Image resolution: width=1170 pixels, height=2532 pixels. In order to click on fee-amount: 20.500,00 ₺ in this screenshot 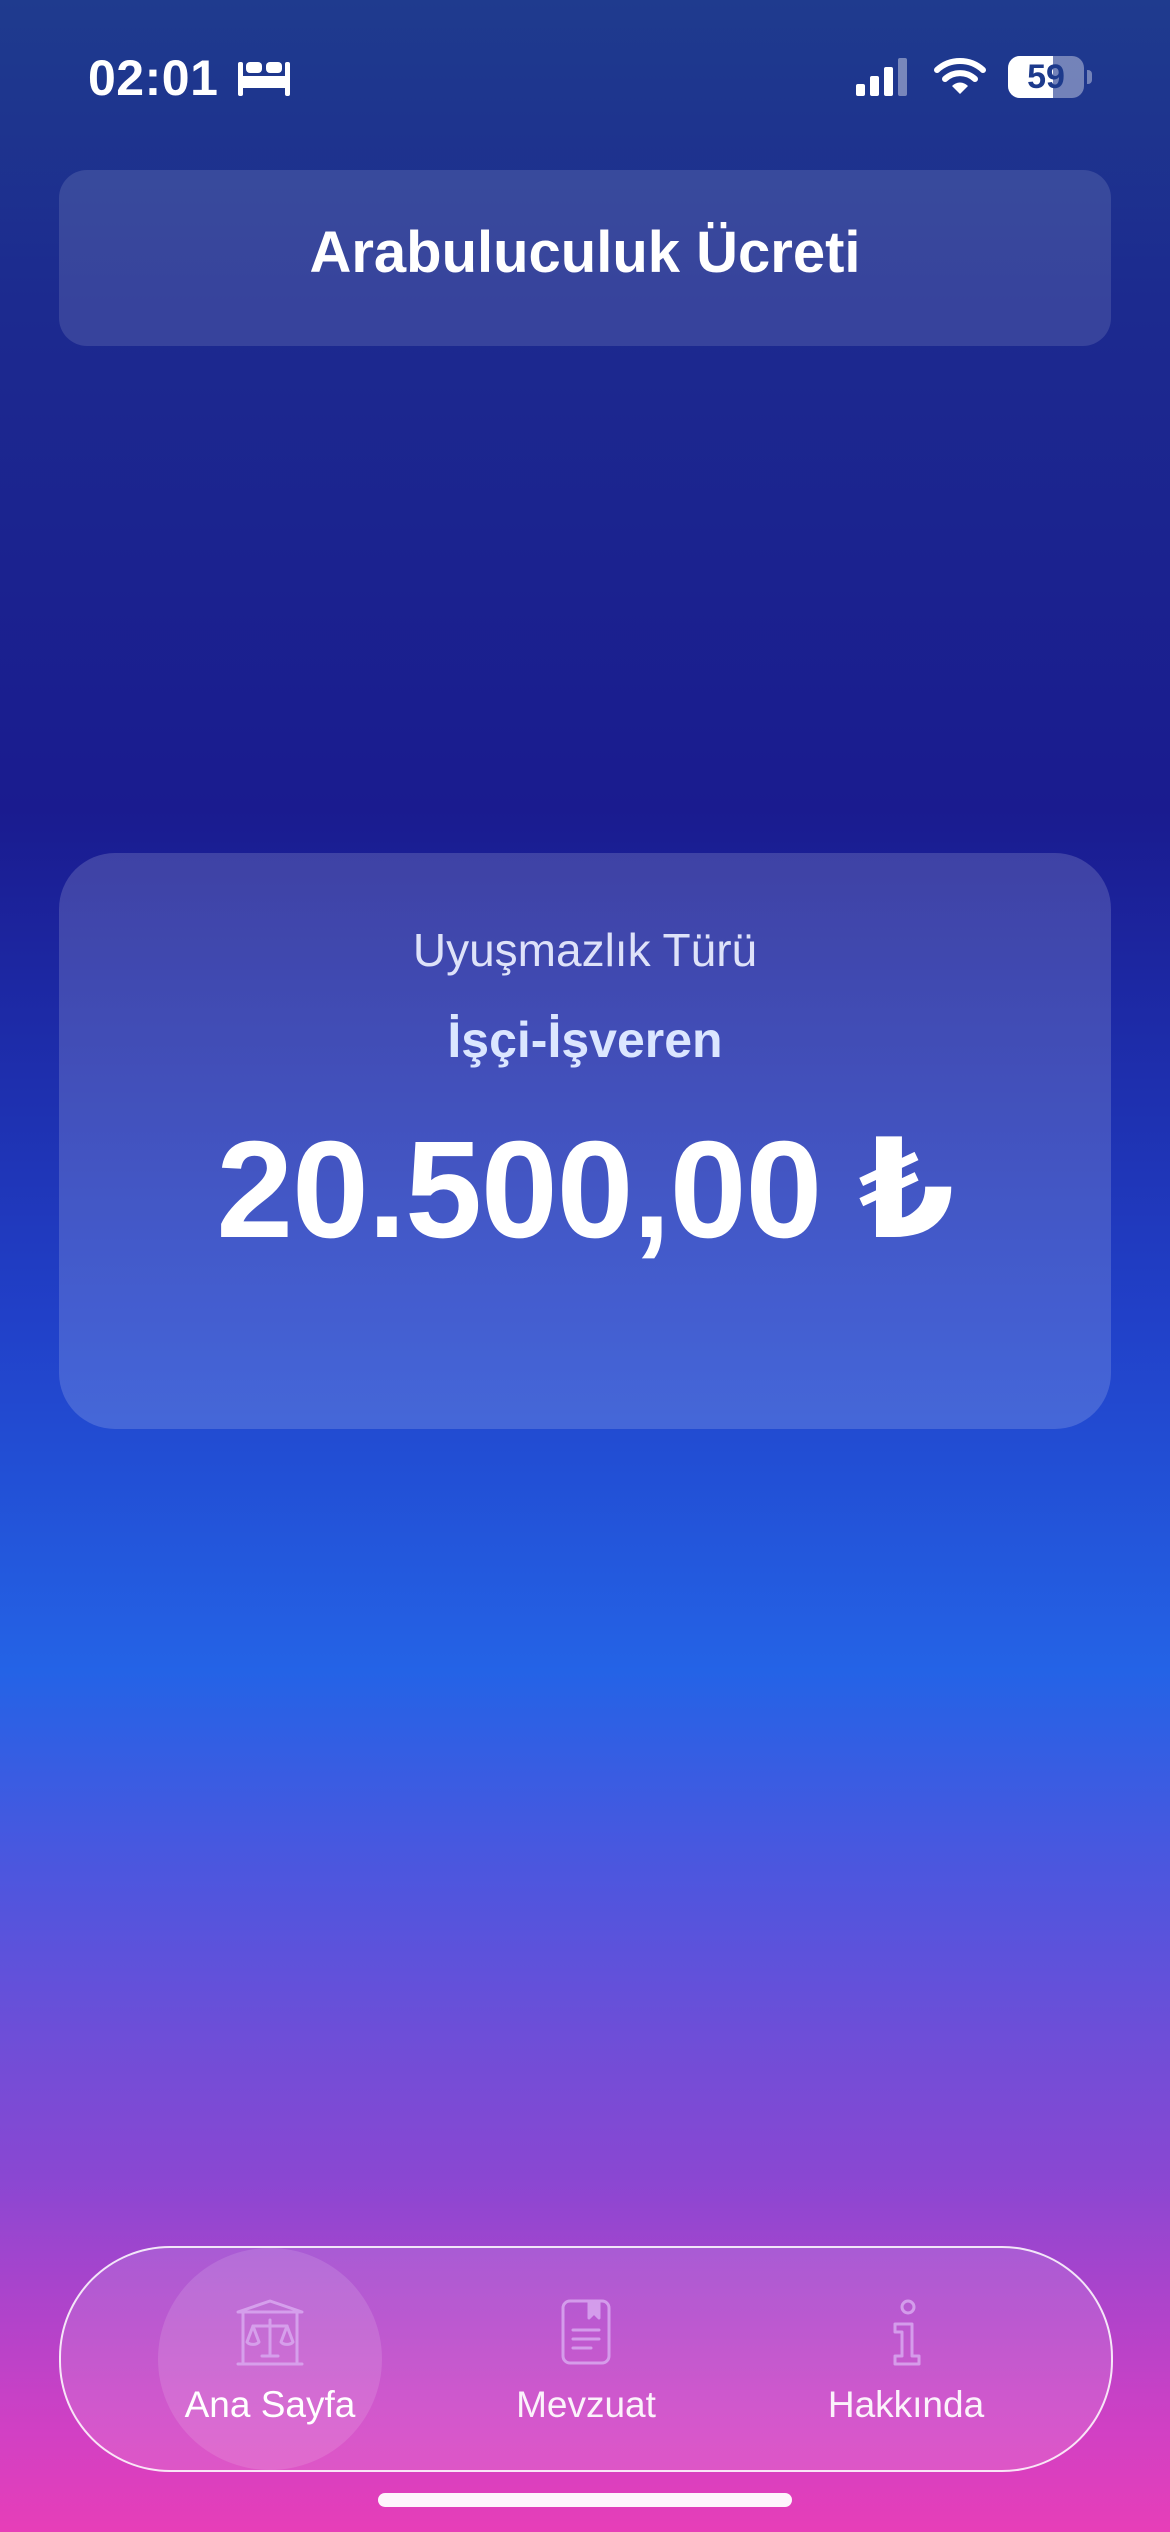, I will do `click(585, 1190)`.